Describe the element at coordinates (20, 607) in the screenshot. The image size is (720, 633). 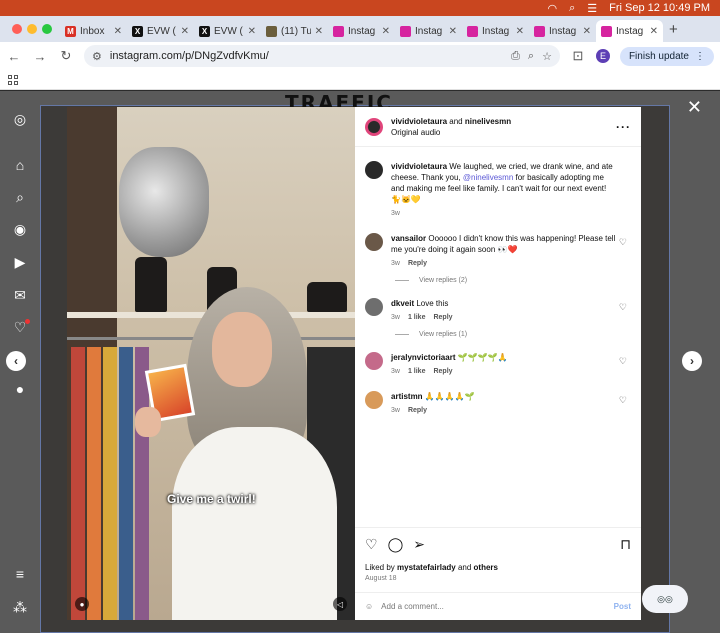
I see `also-from-meta-icon: ⁂` at that location.